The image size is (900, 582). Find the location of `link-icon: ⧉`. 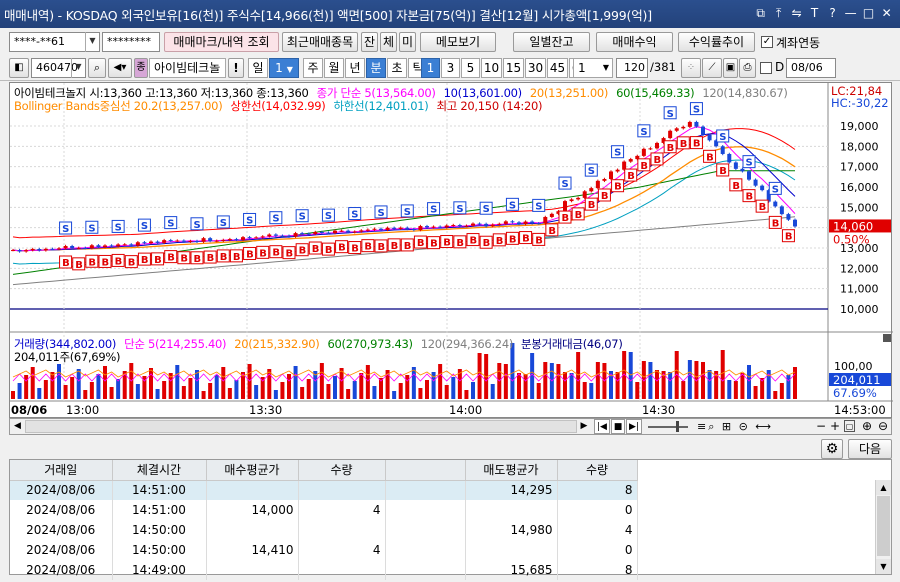

link-icon: ⧉ is located at coordinates (760, 13).